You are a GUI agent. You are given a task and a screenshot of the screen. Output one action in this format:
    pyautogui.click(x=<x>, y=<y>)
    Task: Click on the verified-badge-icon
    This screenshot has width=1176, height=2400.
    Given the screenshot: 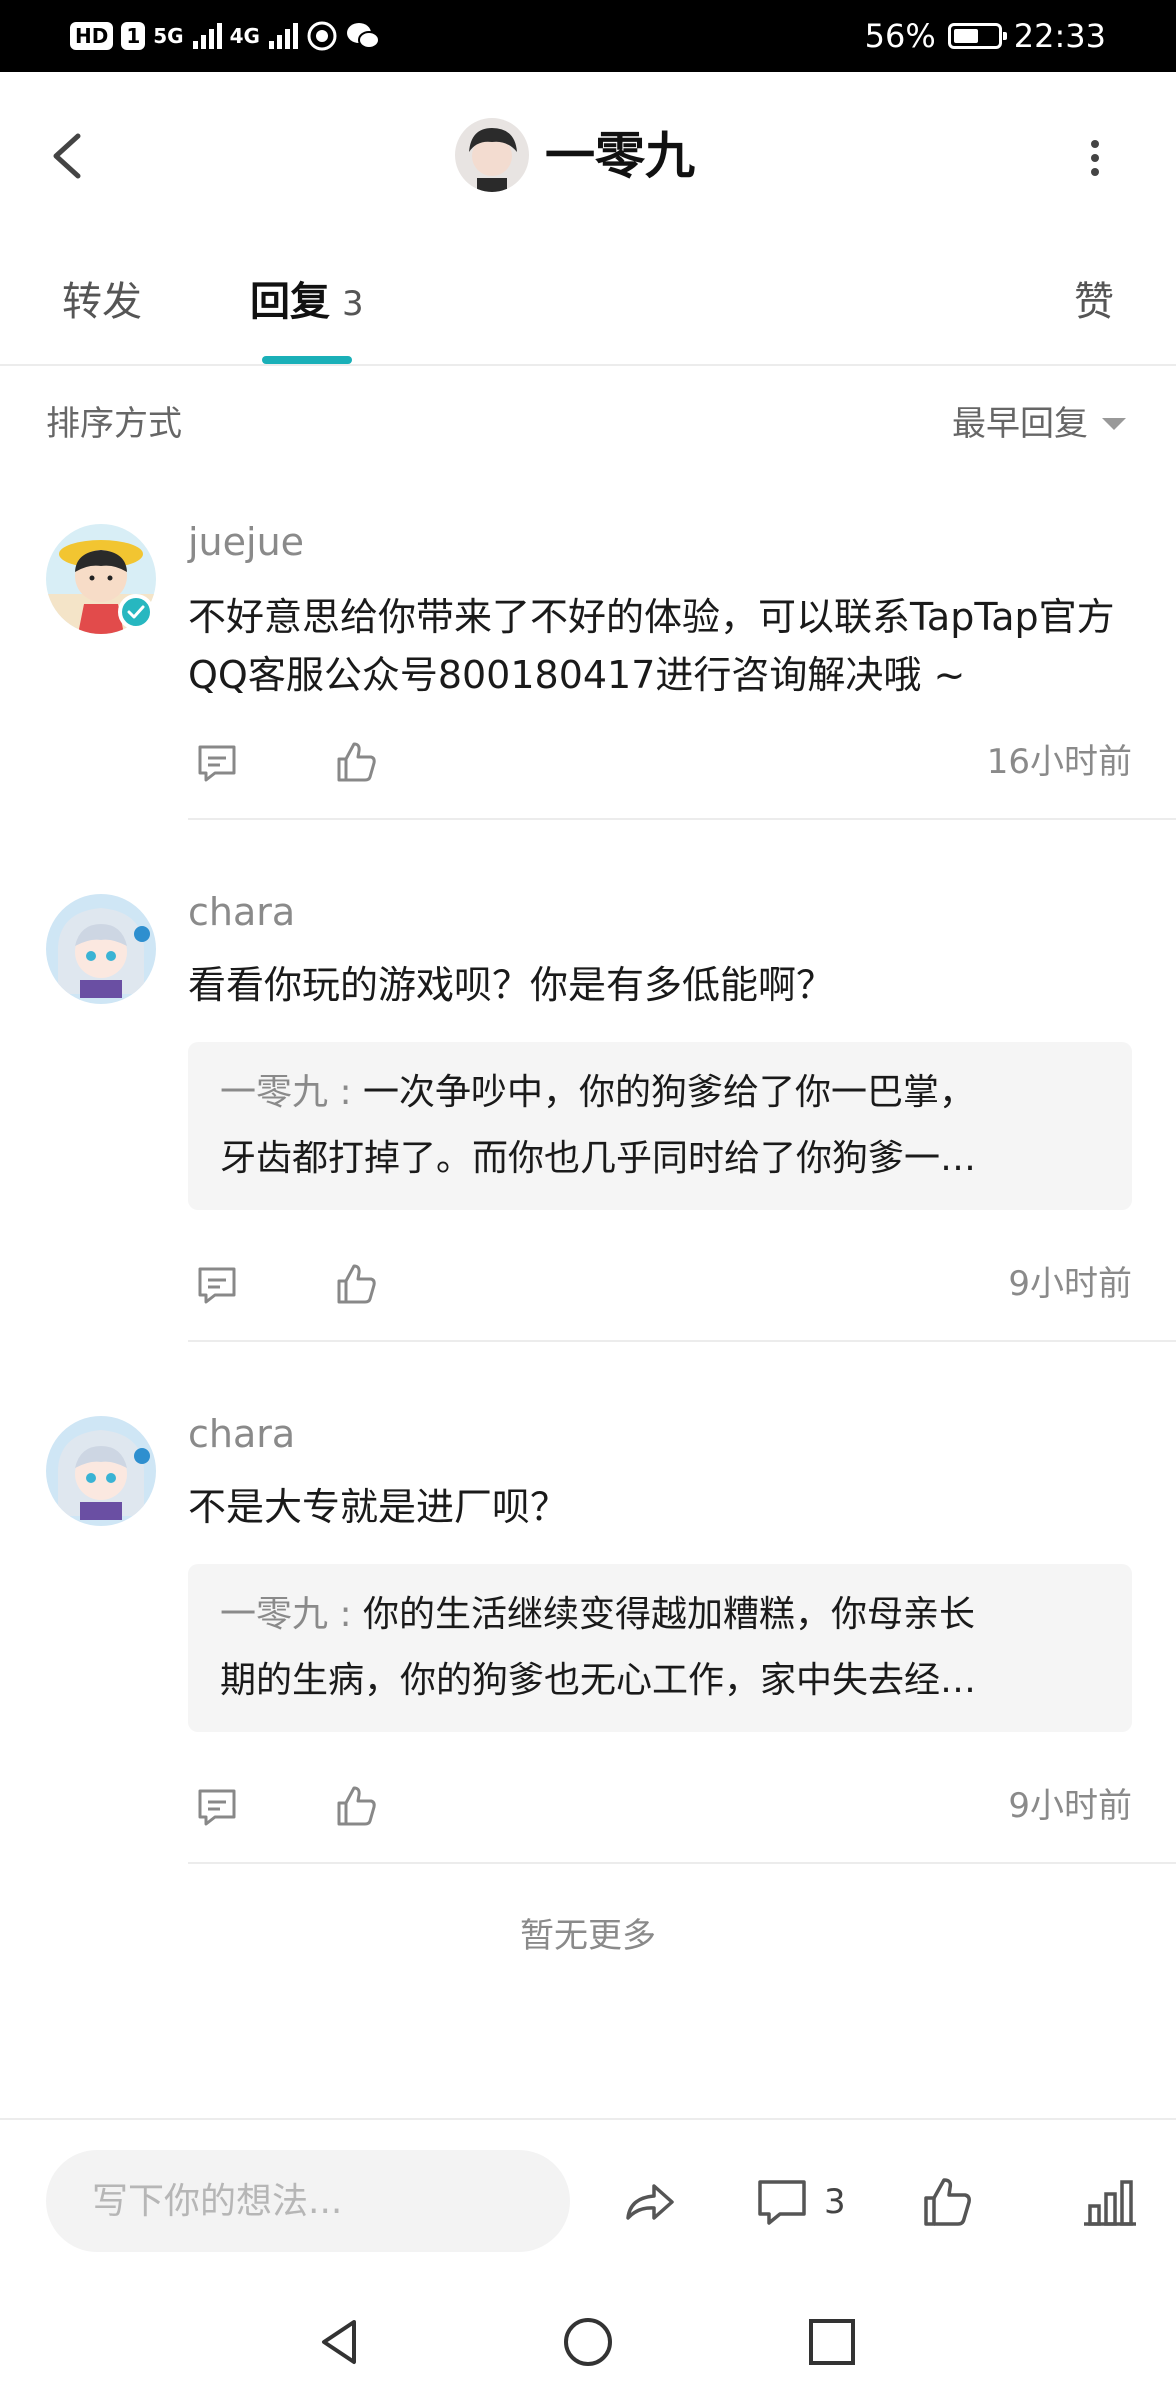 What is the action you would take?
    pyautogui.click(x=136, y=612)
    